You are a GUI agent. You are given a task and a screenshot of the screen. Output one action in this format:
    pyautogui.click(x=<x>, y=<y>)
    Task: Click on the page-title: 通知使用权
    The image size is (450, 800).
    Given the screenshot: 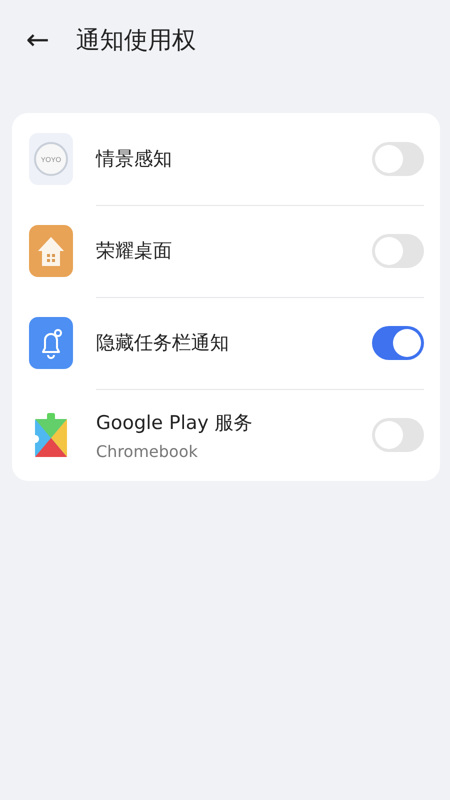 What is the action you would take?
    pyautogui.click(x=136, y=40)
    